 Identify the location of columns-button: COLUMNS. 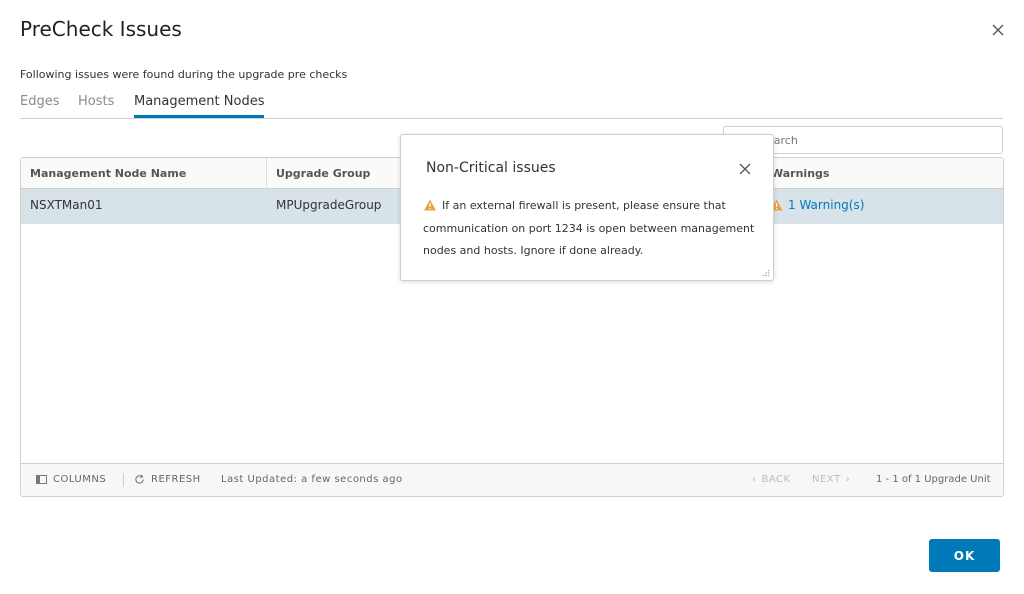
(71, 480).